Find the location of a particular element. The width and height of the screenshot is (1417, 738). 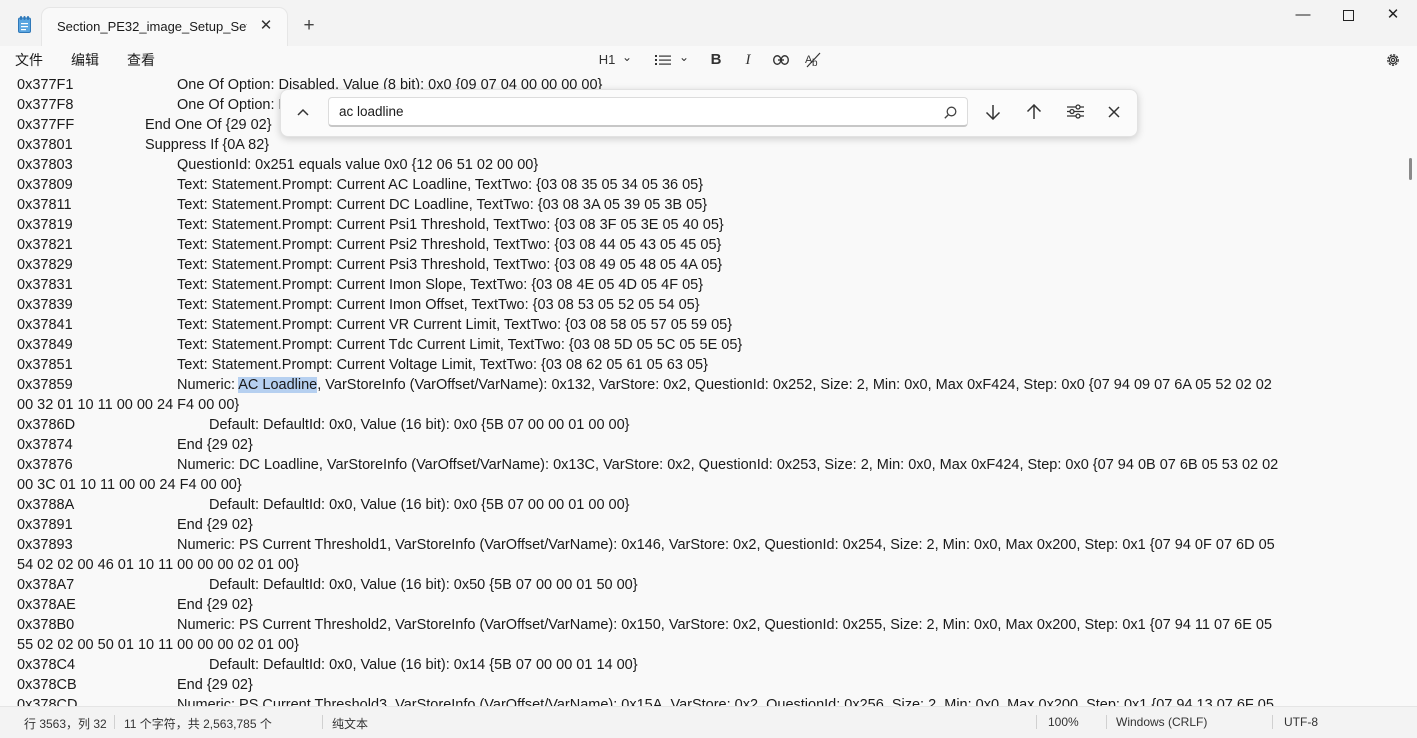

line-address: 0x37831 is located at coordinates (45, 285).